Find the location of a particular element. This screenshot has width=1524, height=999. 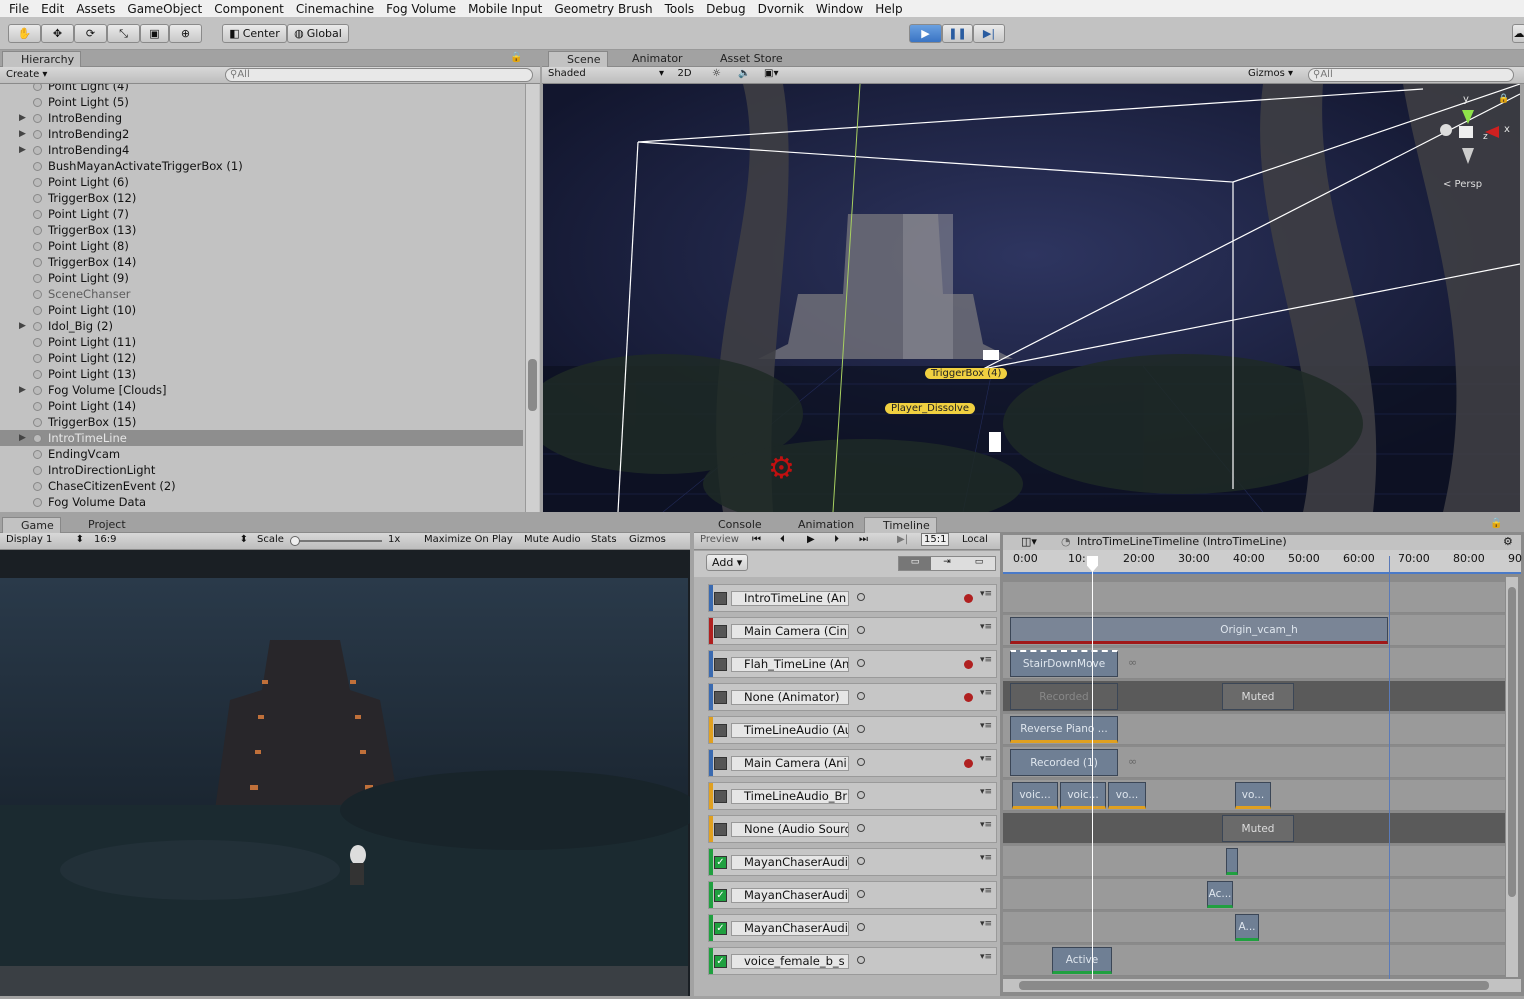

prev-frame-icon: ⏴ is located at coordinates (782, 539).